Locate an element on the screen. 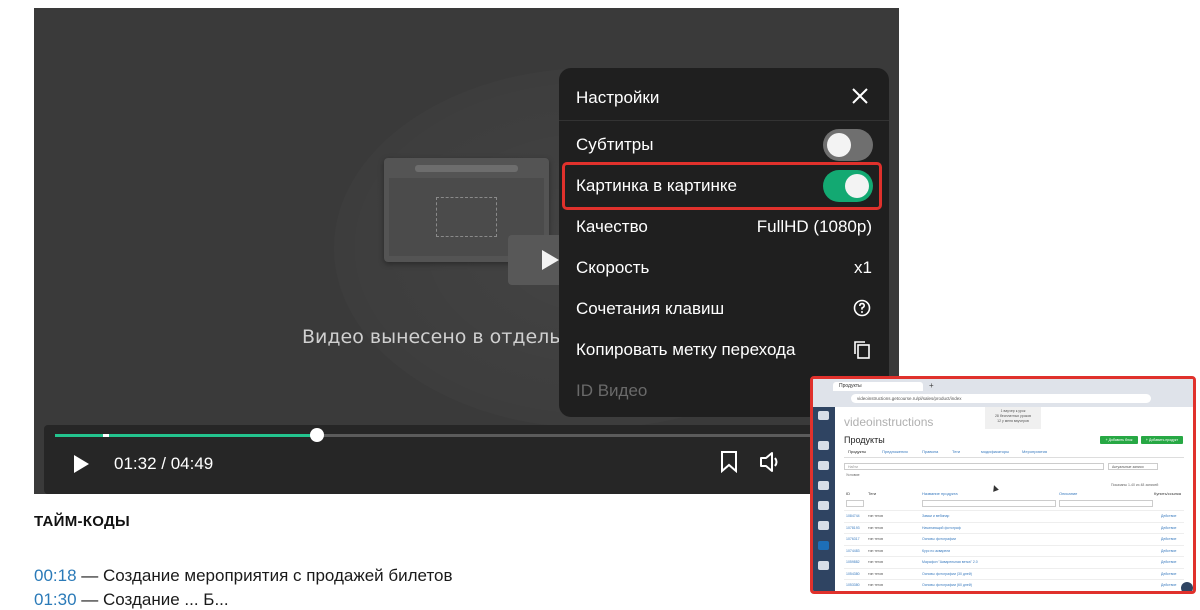 This screenshot has width=1200, height=610. copy-icon is located at coordinates (862, 350).